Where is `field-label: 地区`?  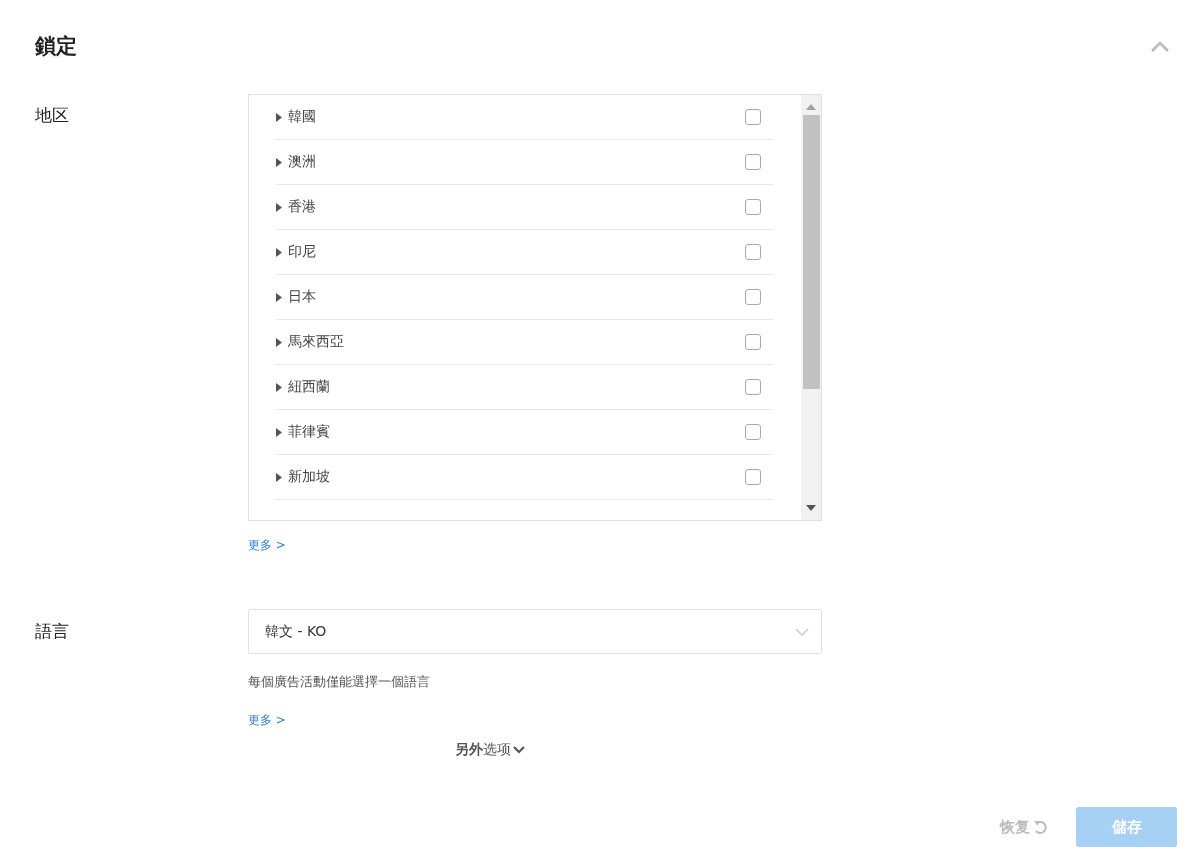 field-label: 地区 is located at coordinates (52, 115).